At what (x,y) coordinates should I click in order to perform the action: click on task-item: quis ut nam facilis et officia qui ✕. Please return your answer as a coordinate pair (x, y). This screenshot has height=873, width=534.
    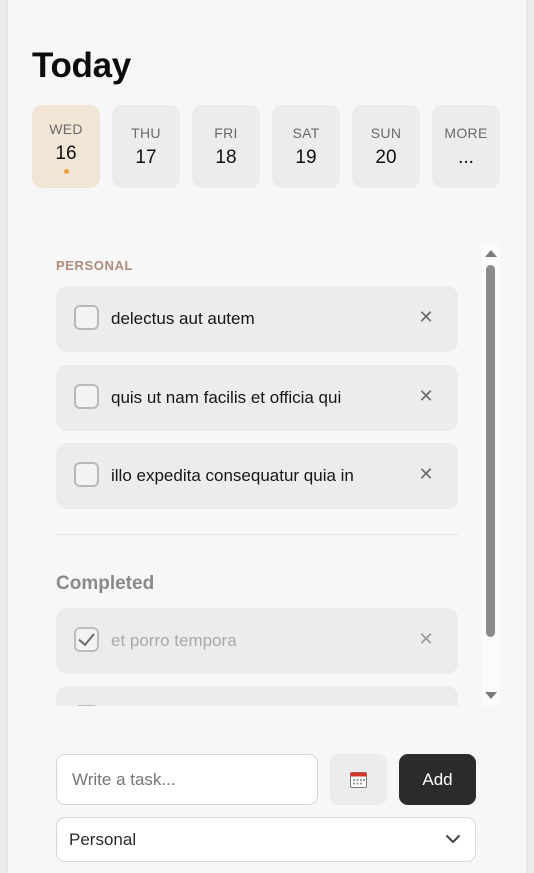
    Looking at the image, I should click on (257, 398).